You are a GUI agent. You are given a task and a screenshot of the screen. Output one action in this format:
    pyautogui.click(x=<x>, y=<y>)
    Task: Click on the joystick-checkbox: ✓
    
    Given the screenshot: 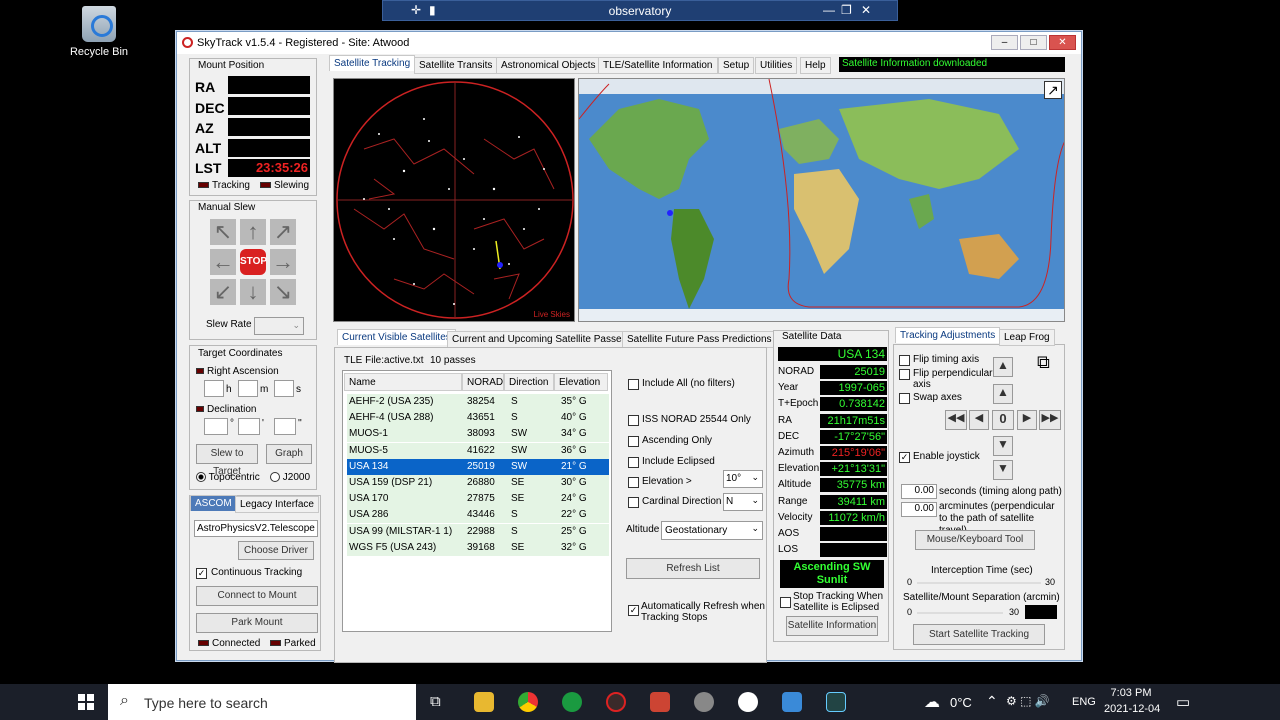 What is the action you would take?
    pyautogui.click(x=904, y=457)
    